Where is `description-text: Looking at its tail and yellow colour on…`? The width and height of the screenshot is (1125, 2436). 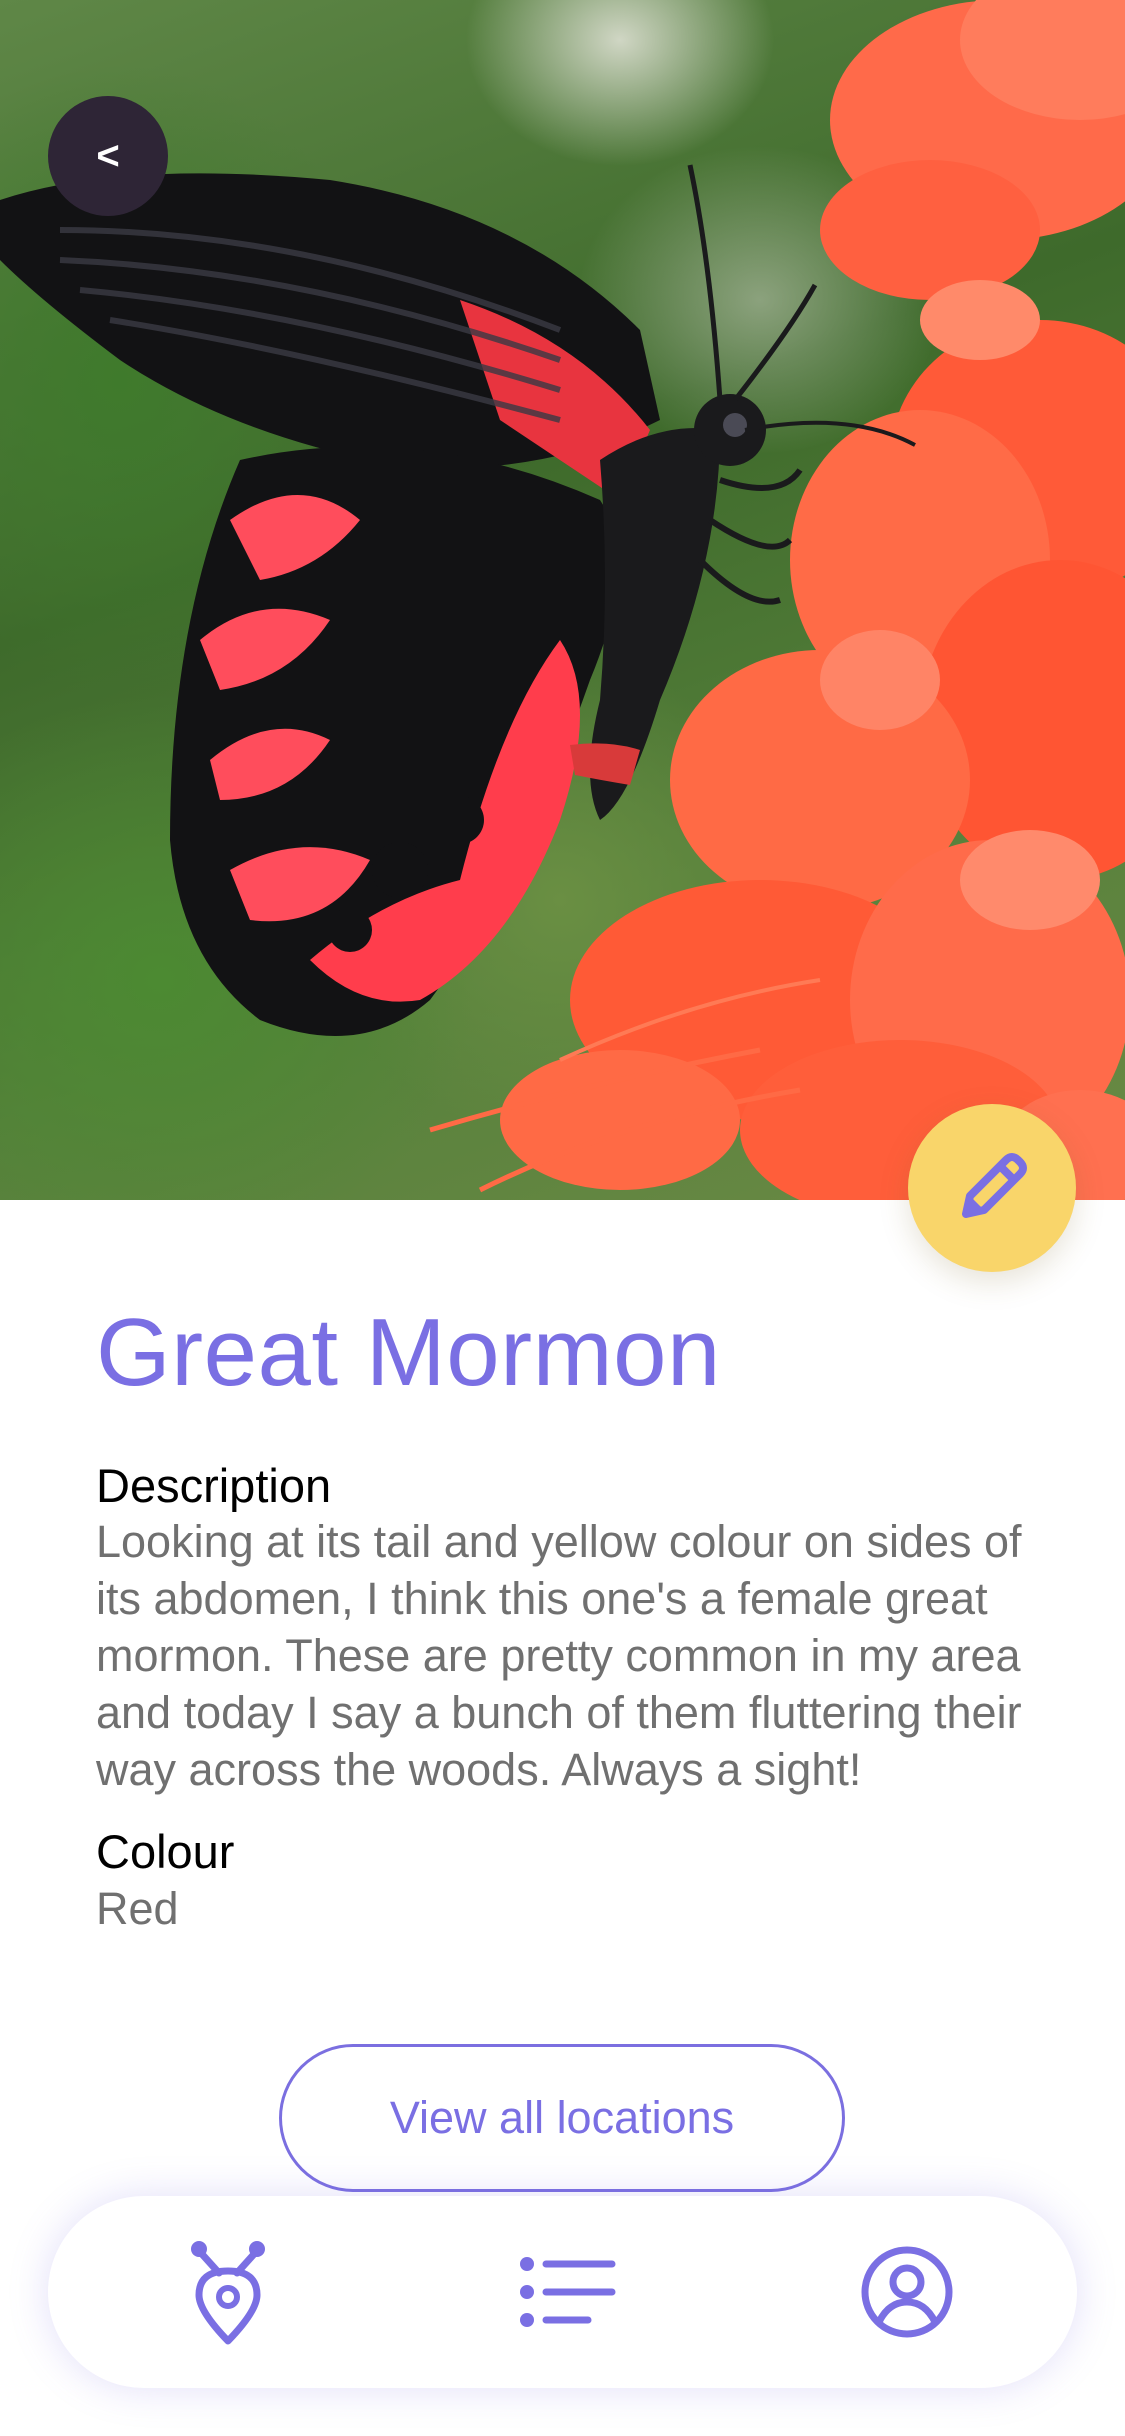
description-text: Looking at its tail and yellow colour on… is located at coordinates (559, 1656).